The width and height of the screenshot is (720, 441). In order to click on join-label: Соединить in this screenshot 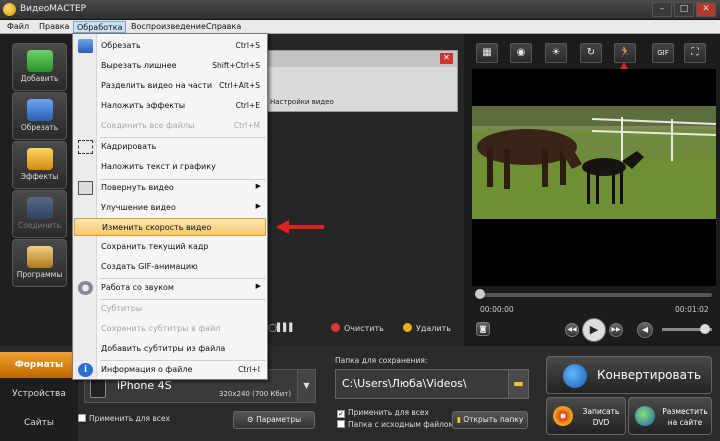, I will do `click(39, 225)`.